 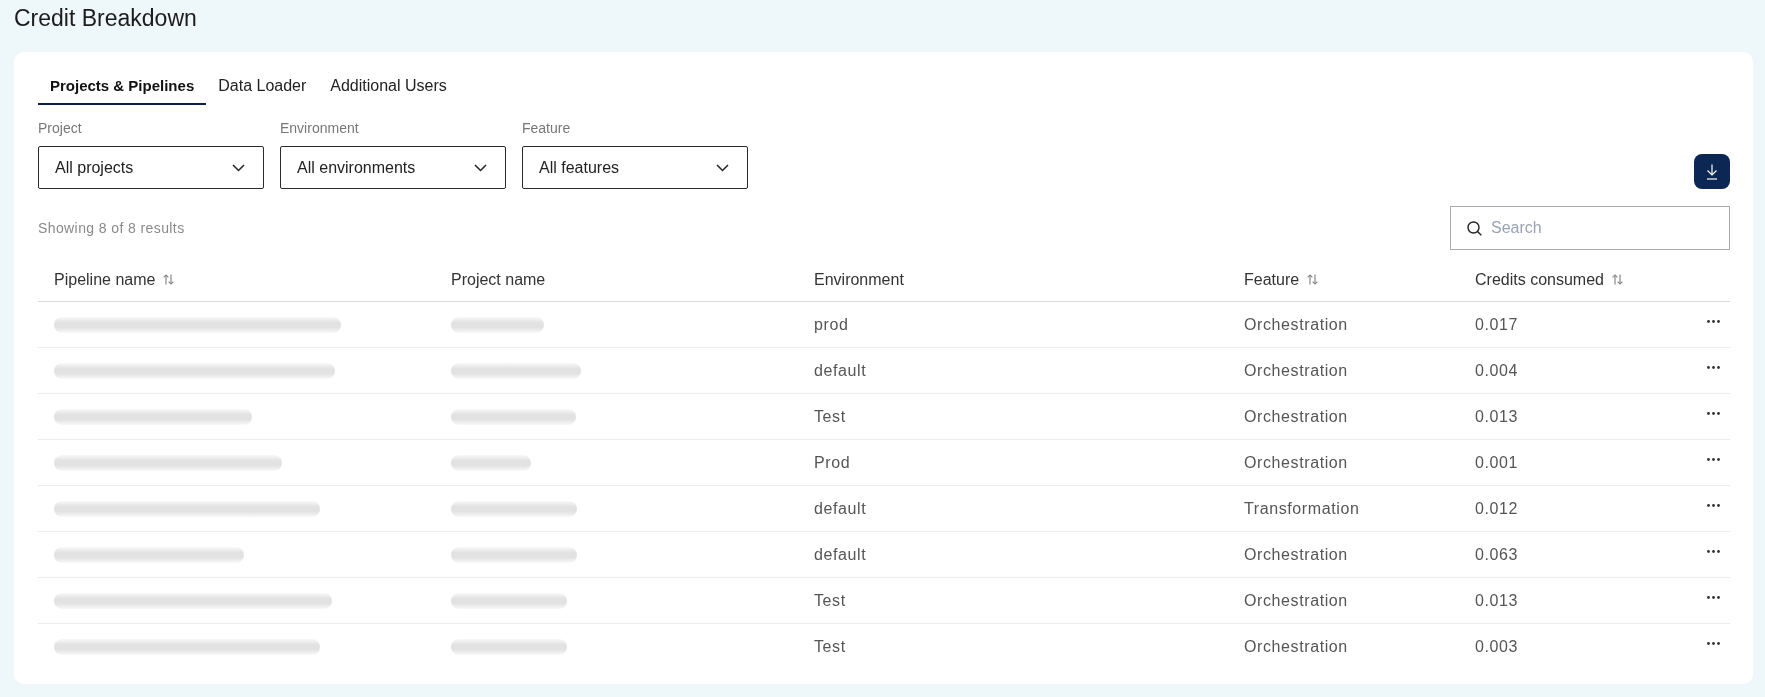 I want to click on column-header: Feature, so click(x=1272, y=279).